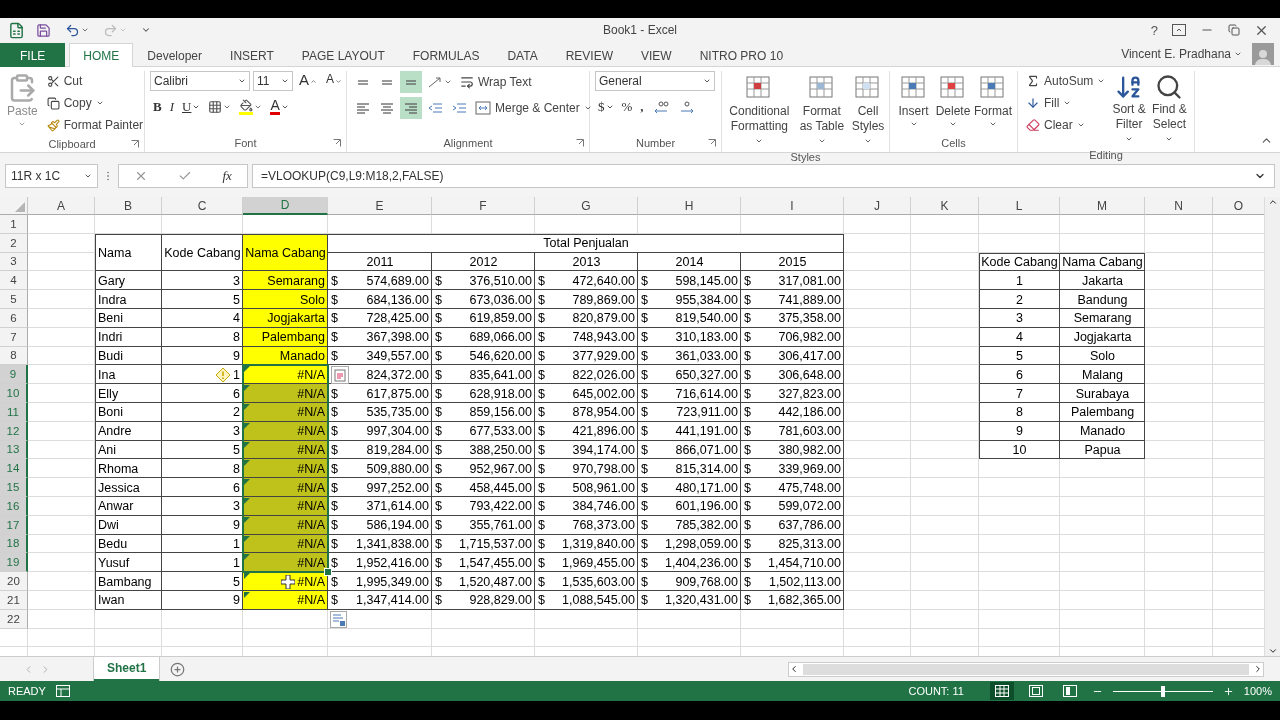  What do you see at coordinates (185, 176) in the screenshot?
I see `check-icon` at bounding box center [185, 176].